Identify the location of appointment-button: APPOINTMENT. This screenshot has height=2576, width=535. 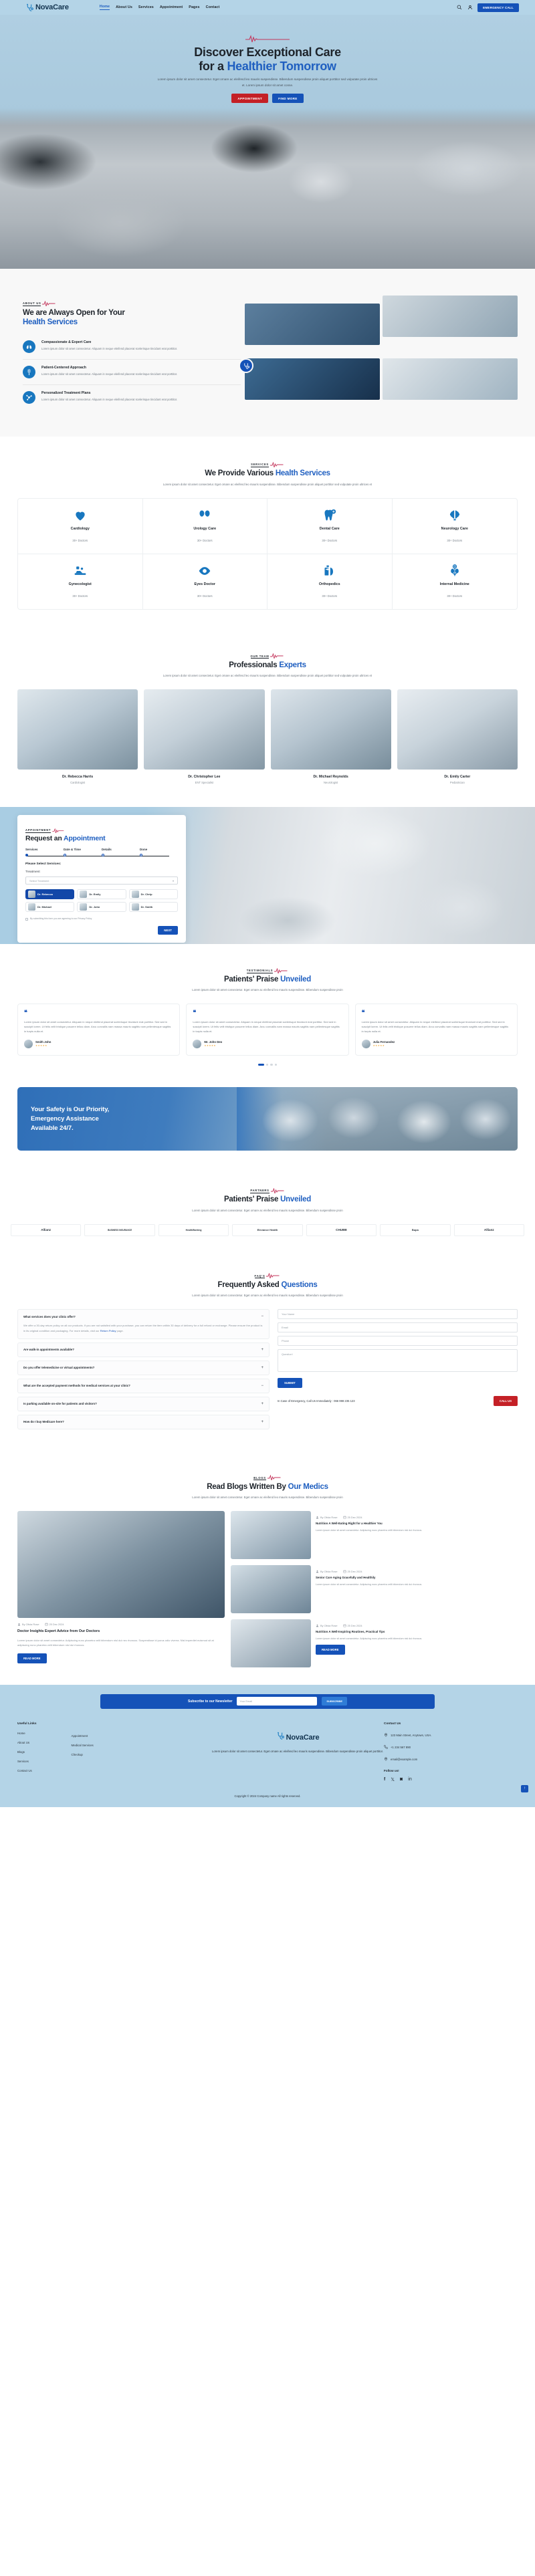
(250, 99).